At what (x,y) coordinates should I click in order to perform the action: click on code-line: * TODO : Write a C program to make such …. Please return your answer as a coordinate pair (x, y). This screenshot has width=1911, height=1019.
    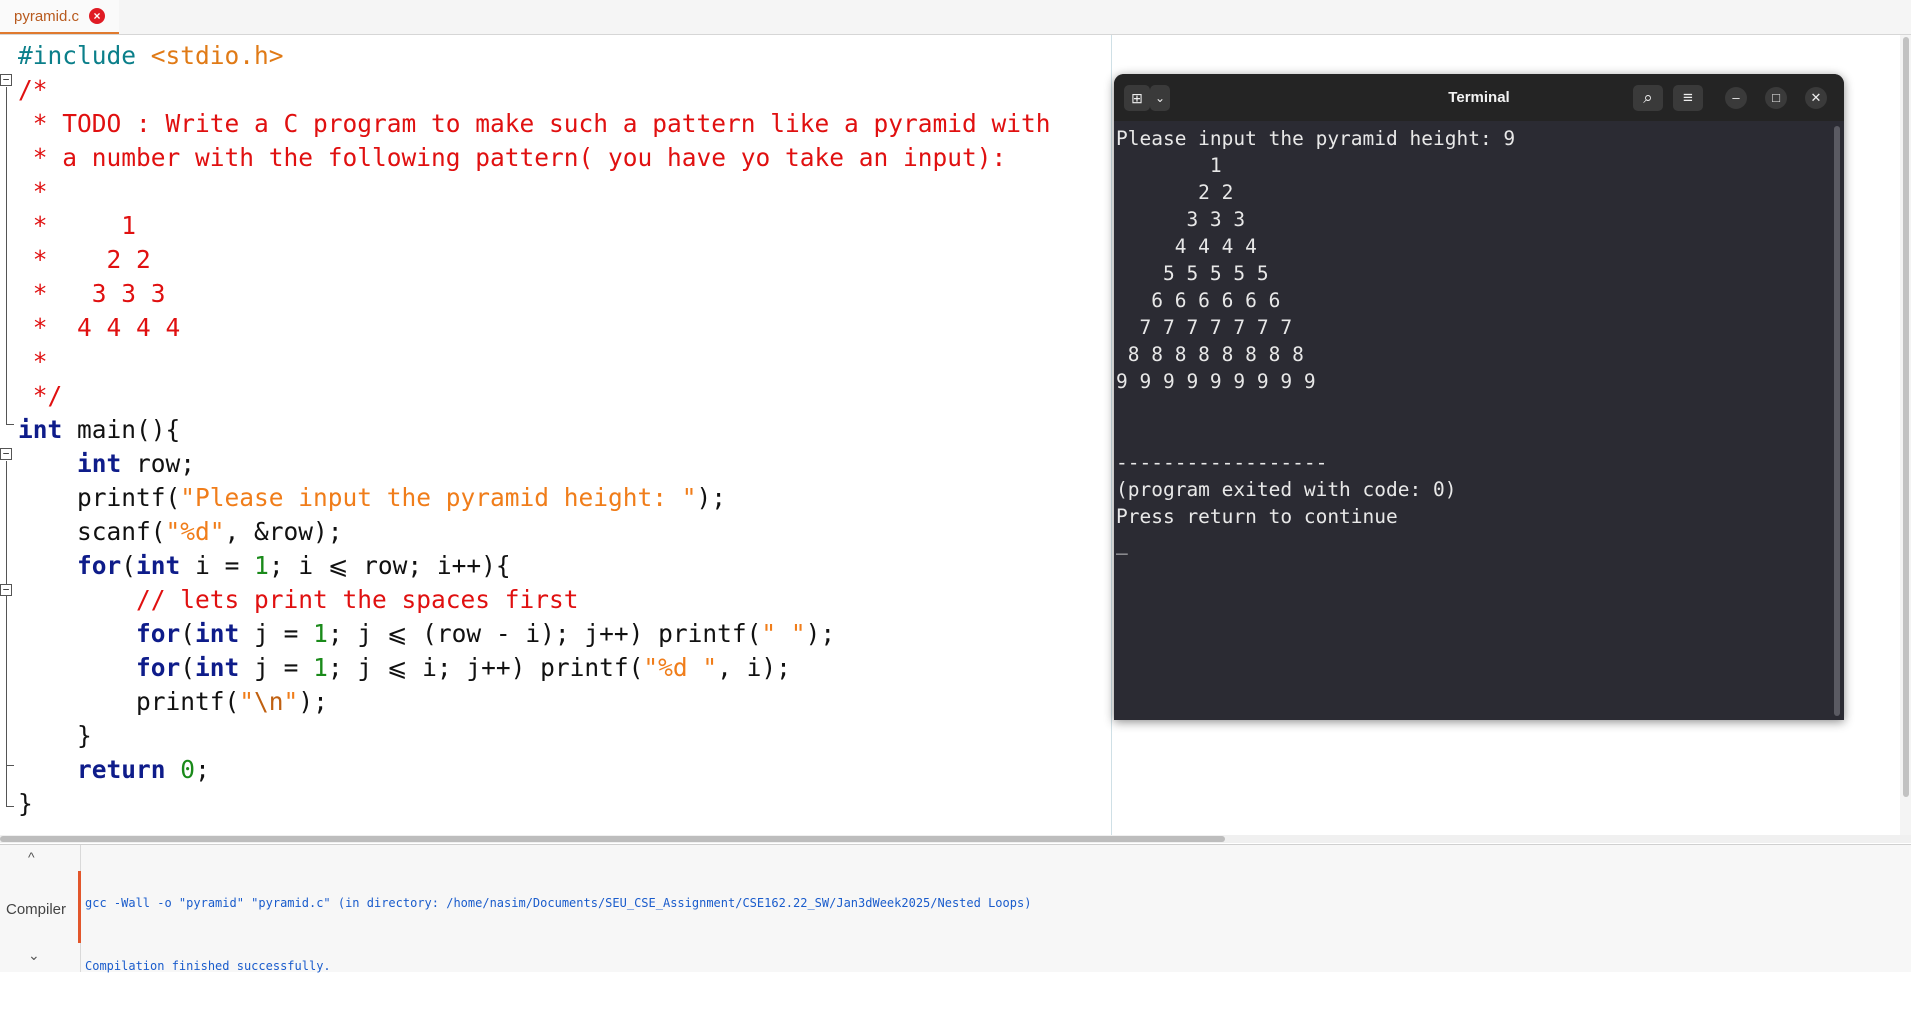
    Looking at the image, I should click on (534, 124).